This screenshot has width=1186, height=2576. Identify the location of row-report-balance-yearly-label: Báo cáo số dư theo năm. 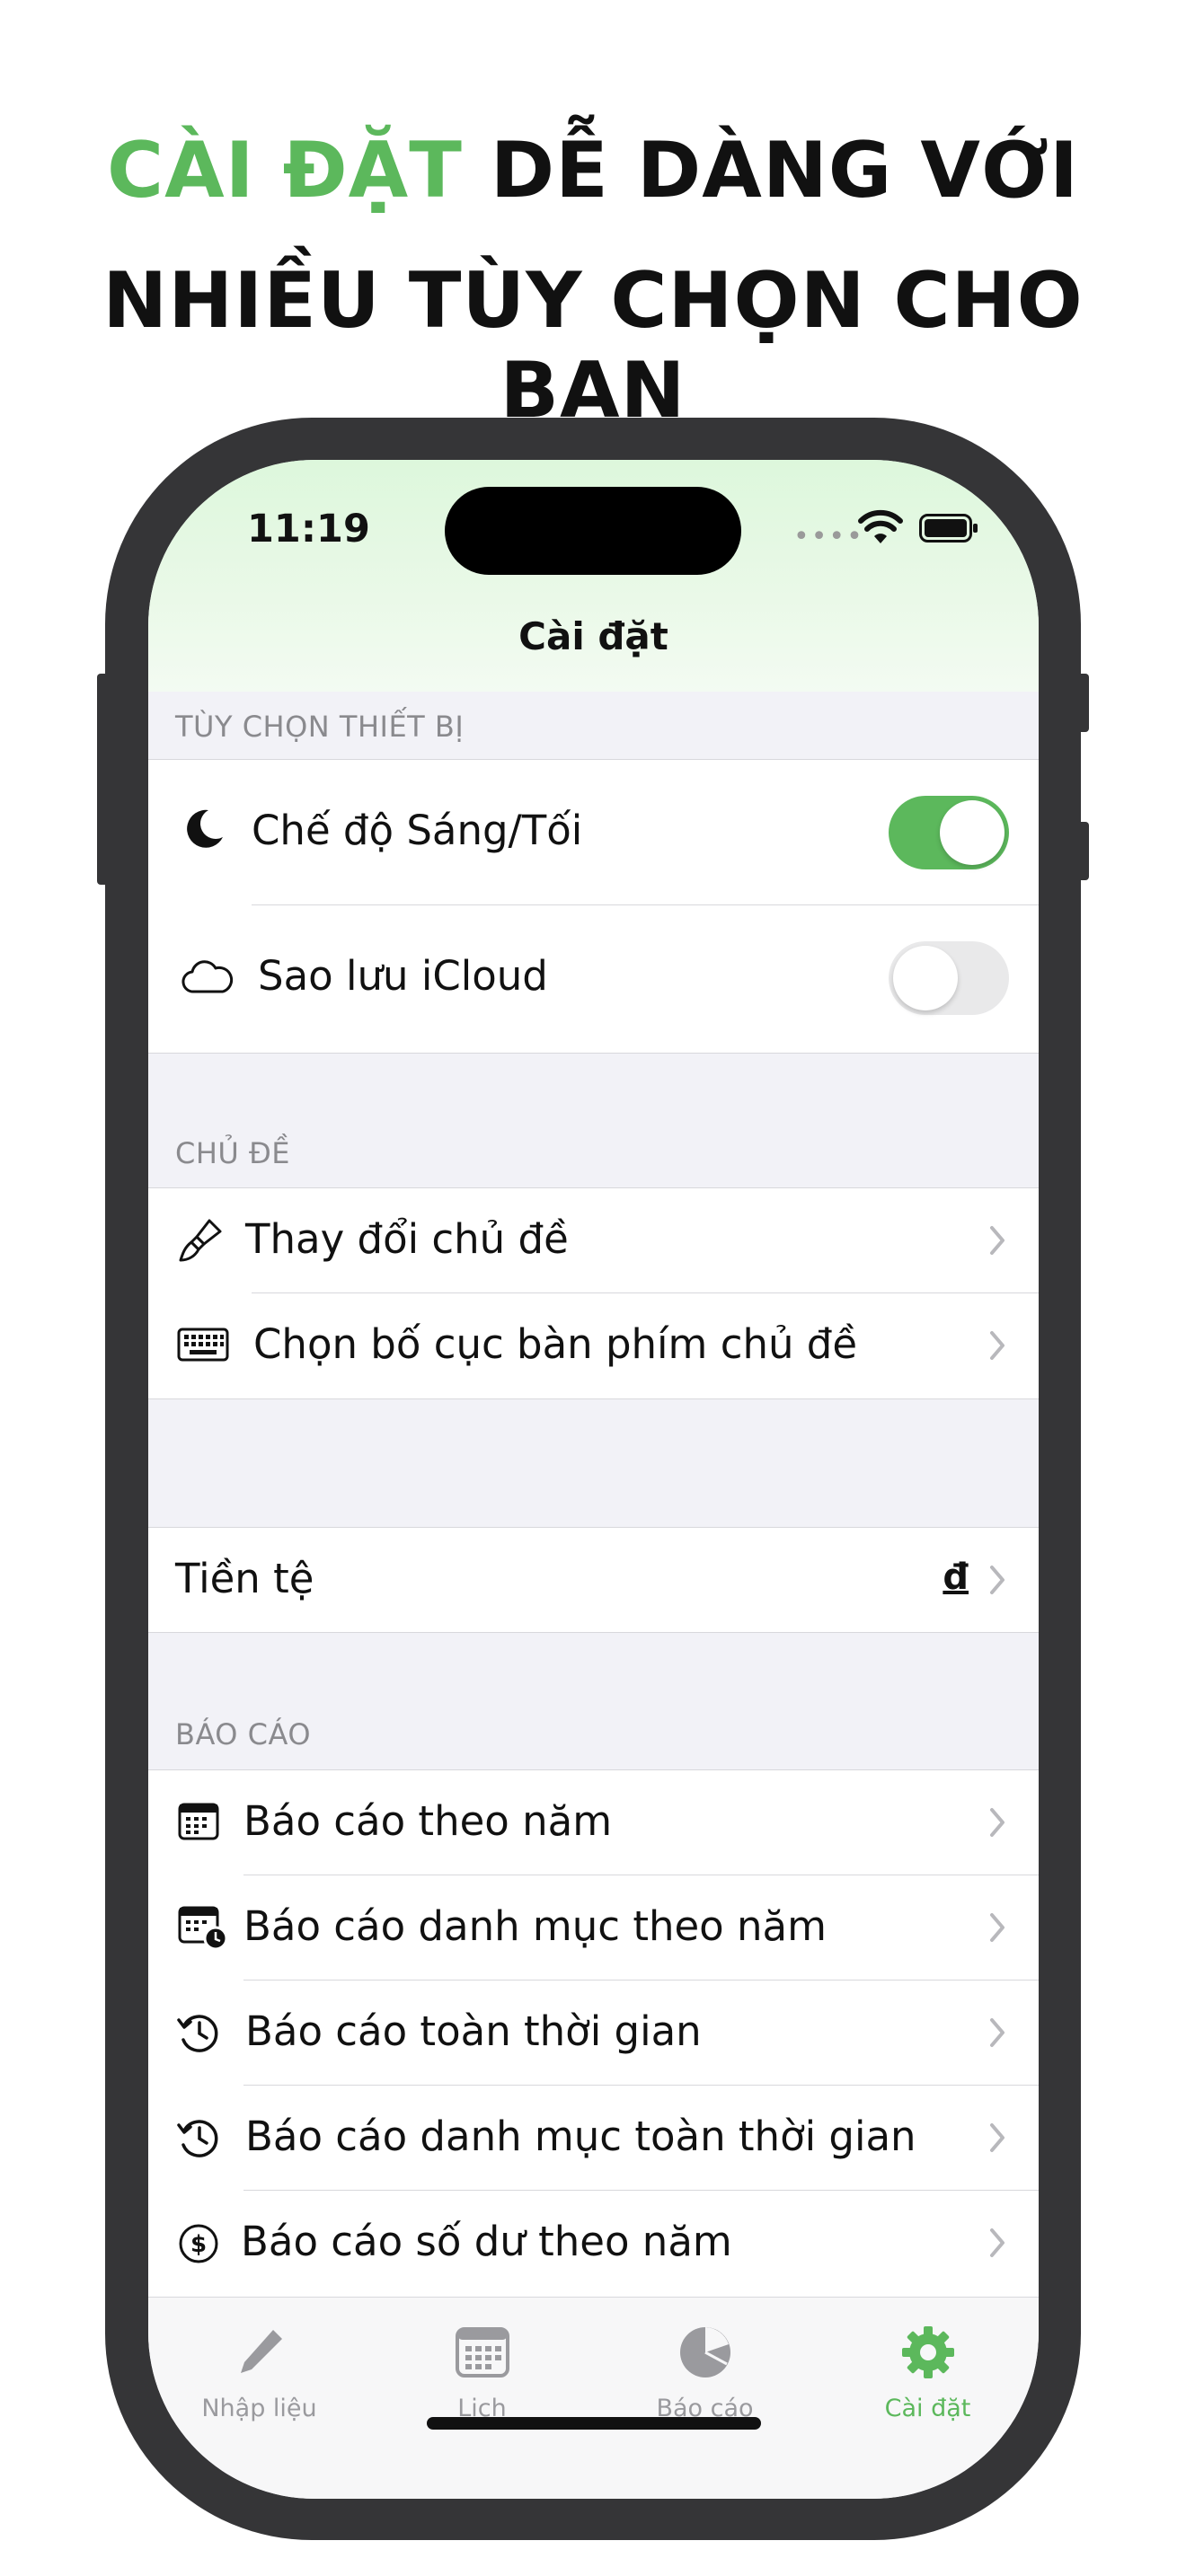
(486, 2241).